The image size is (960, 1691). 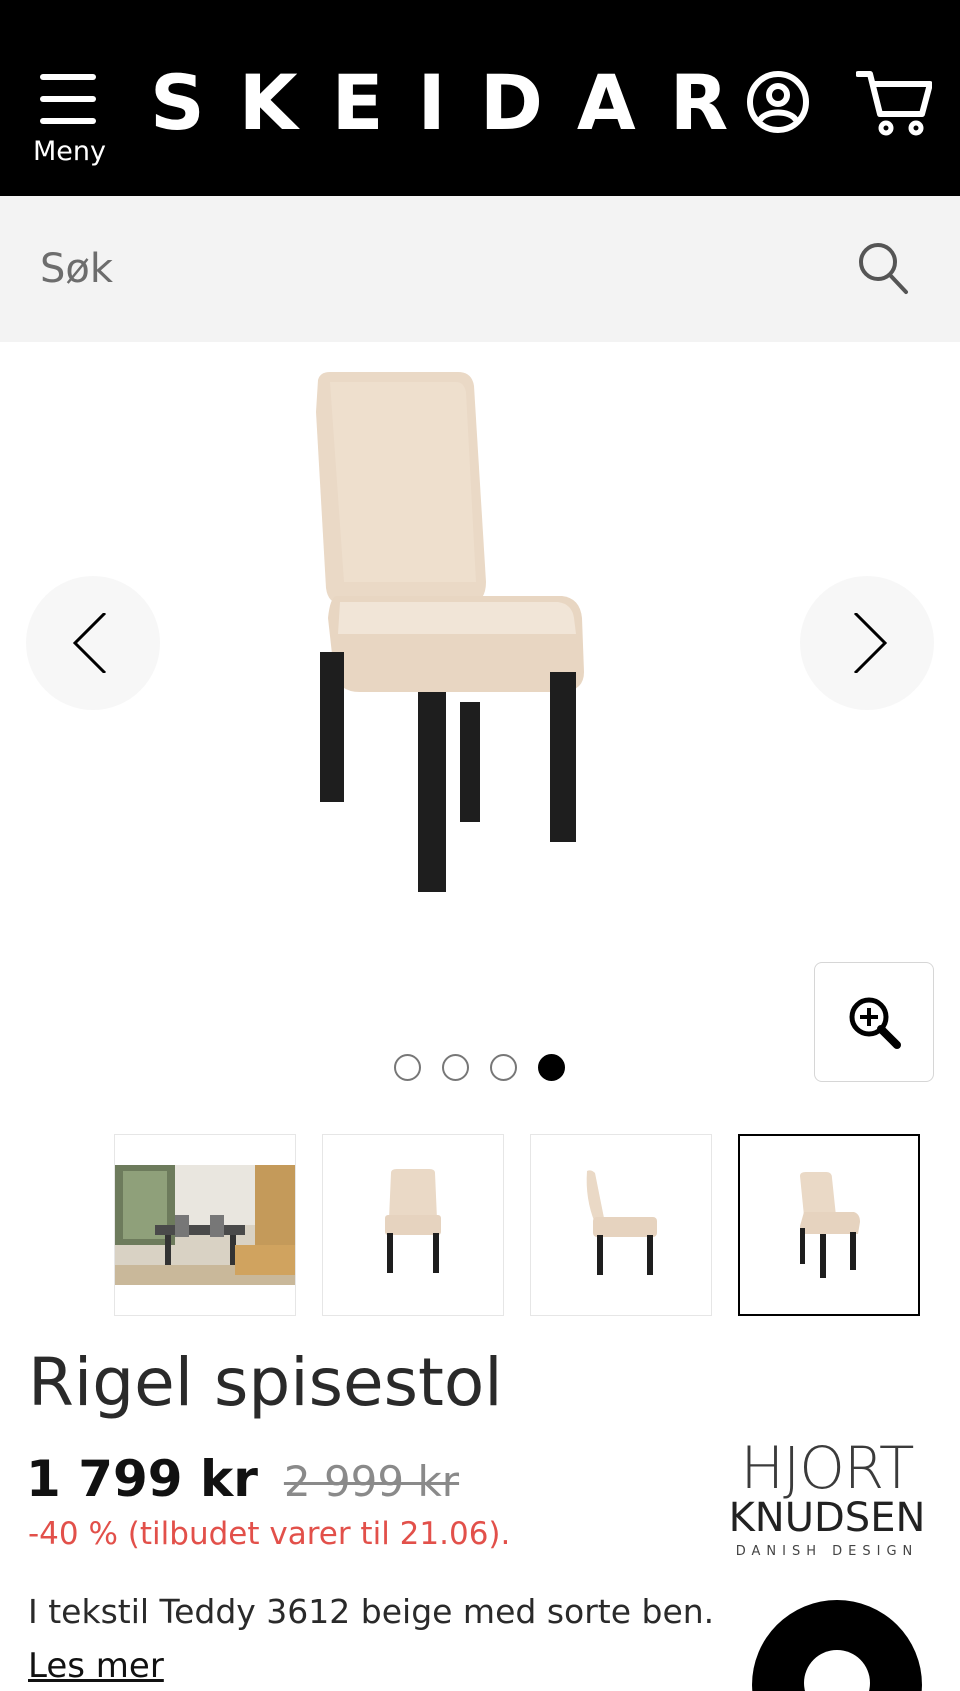 What do you see at coordinates (894, 102) in the screenshot?
I see `cart-icon` at bounding box center [894, 102].